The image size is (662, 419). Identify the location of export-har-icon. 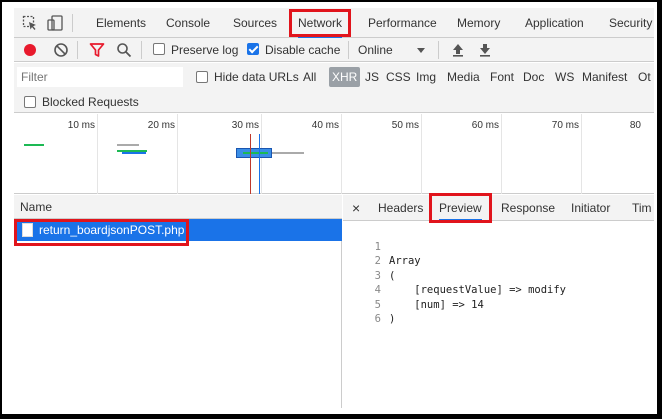
(485, 50).